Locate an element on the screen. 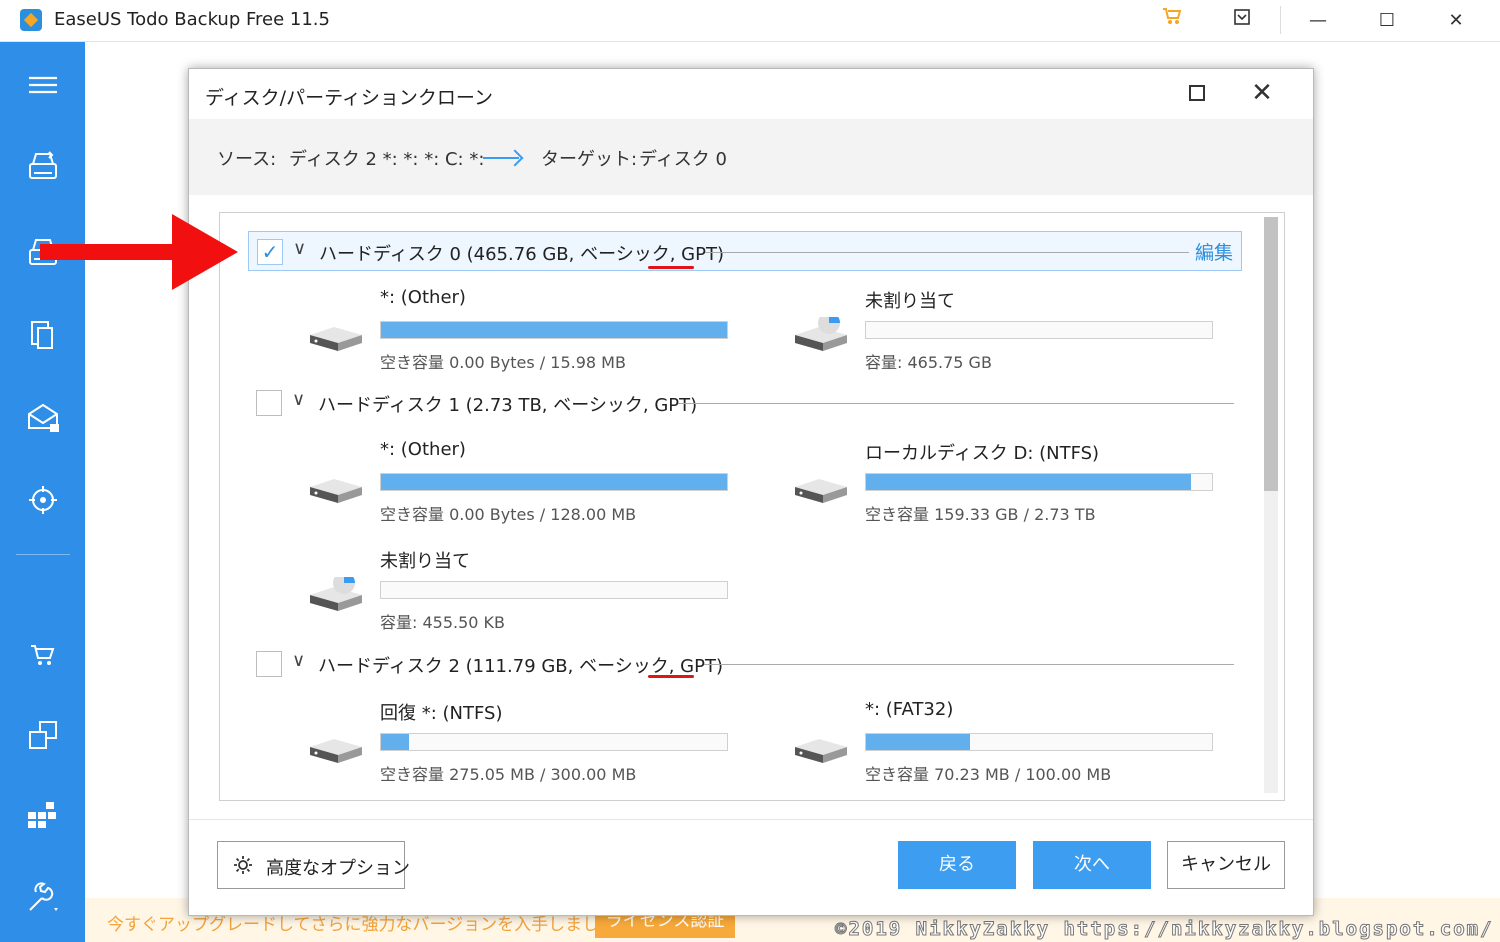 The height and width of the screenshot is (942, 1500). dialog-title: ディスク/パーティションクローン is located at coordinates (349, 98).